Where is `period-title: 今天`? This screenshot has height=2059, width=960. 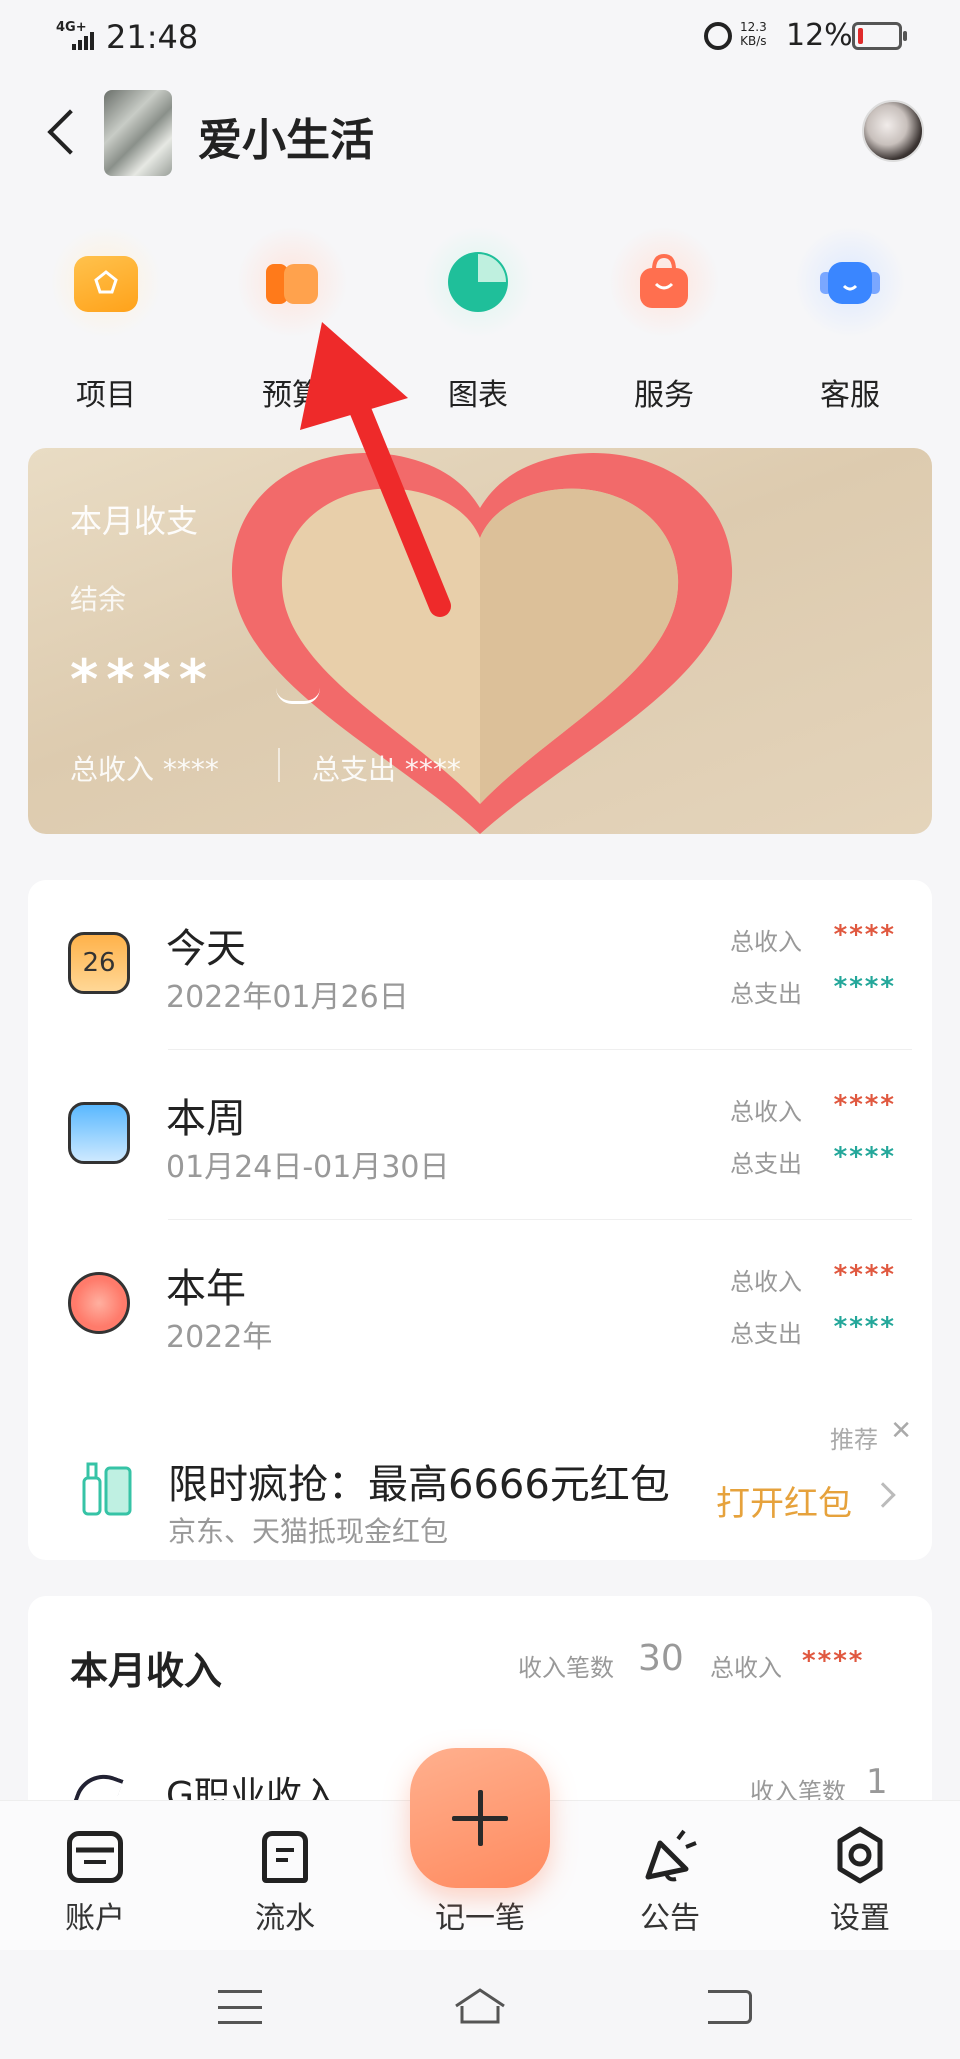 period-title: 今天 is located at coordinates (206, 949).